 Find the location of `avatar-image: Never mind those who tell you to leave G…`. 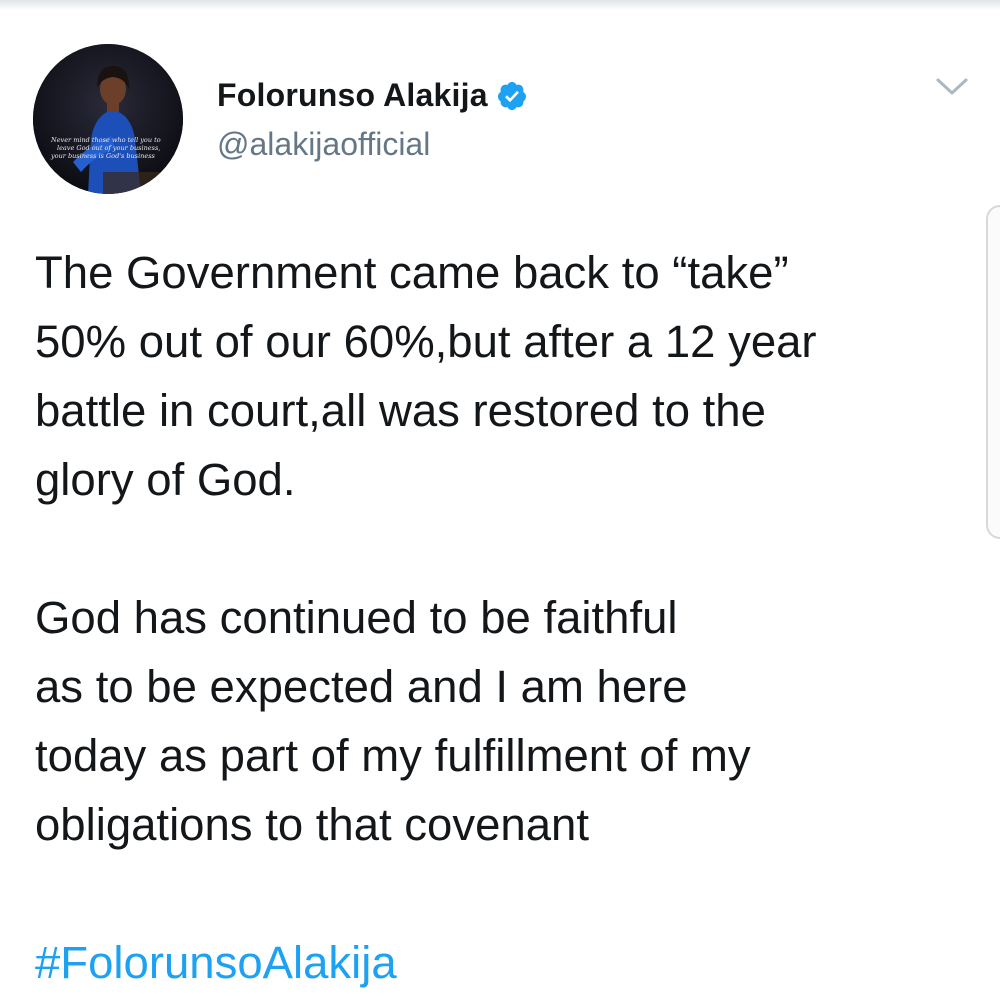

avatar-image: Never mind those who tell you to leave G… is located at coordinates (108, 119).